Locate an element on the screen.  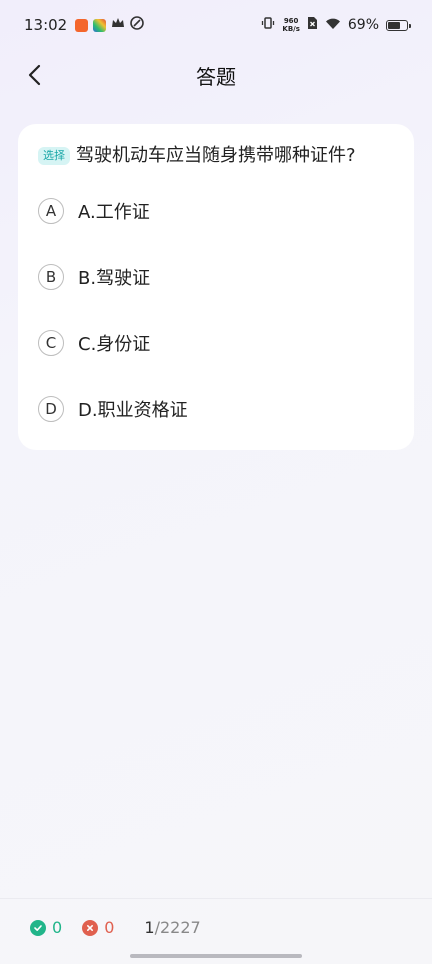
status-time: 13:02 is located at coordinates (46, 25).